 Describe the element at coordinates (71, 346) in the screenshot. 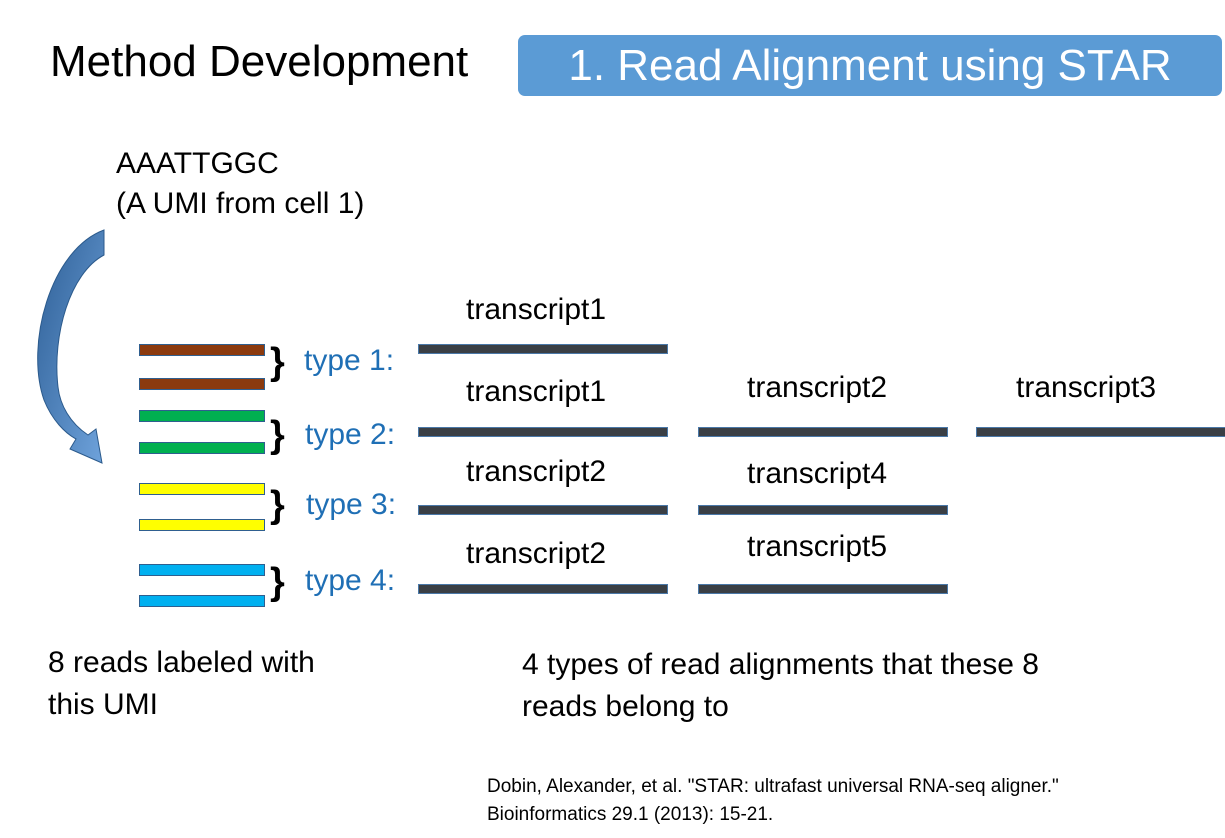

I see `curved-arrow-icon` at that location.